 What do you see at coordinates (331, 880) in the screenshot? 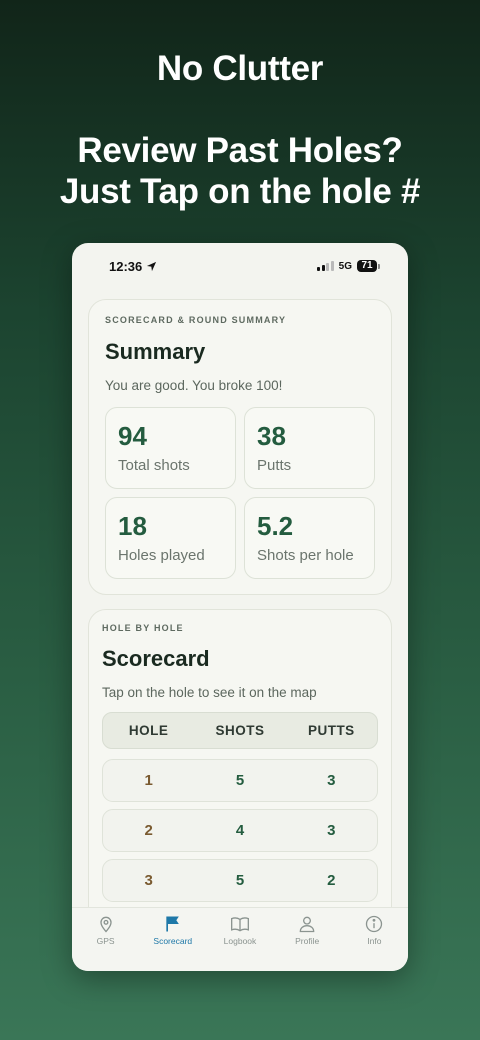
I see `hole-putts: 2` at bounding box center [331, 880].